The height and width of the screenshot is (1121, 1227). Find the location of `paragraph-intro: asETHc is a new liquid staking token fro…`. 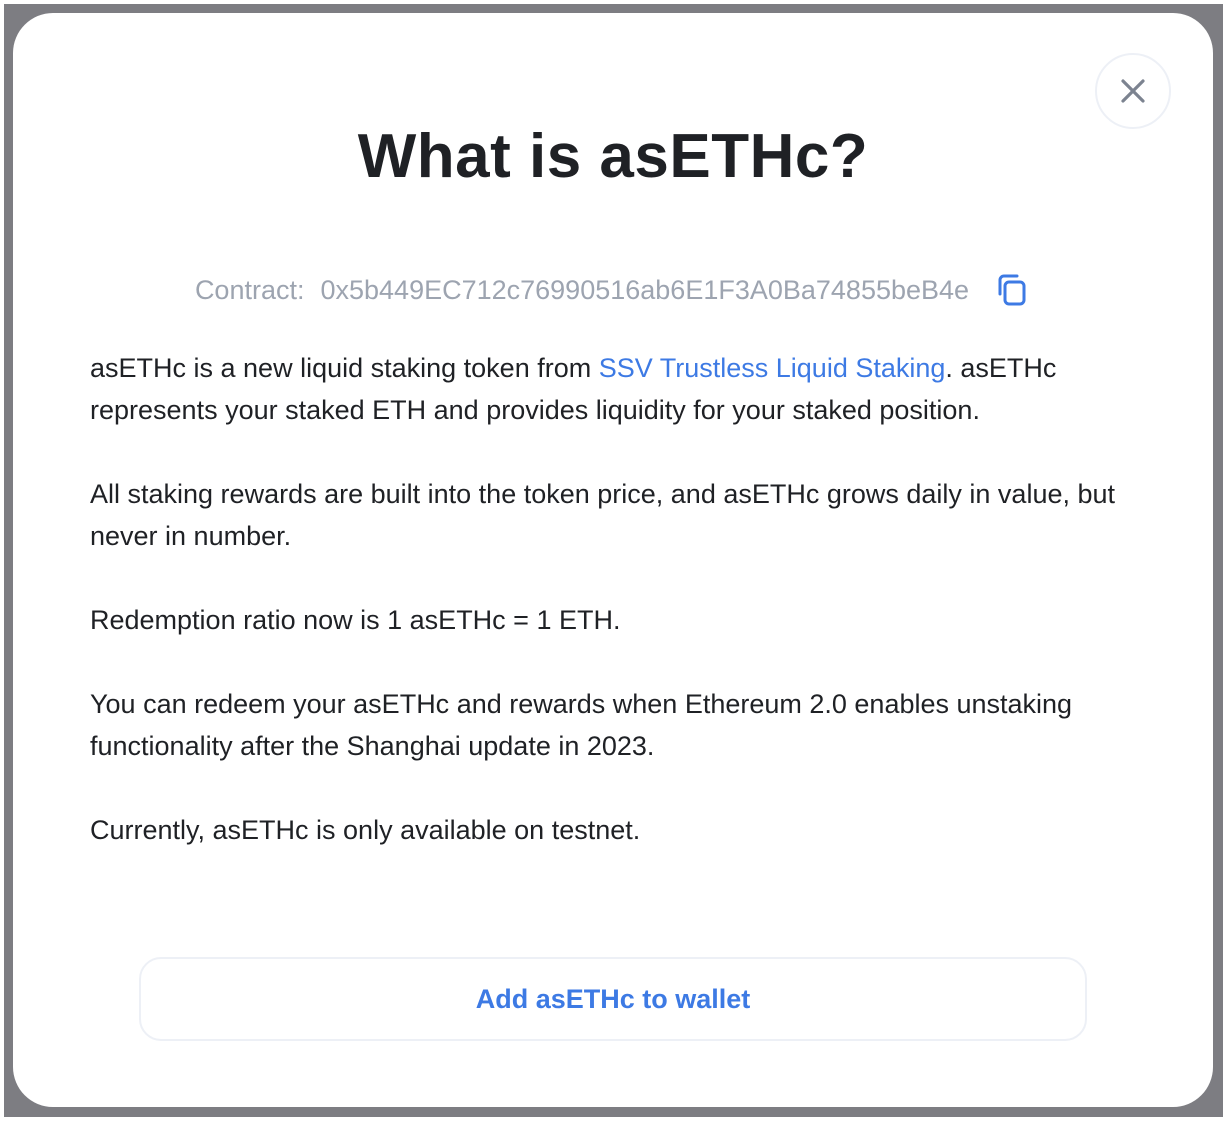

paragraph-intro: asETHc is a new liquid staking token fro… is located at coordinates (610, 389).